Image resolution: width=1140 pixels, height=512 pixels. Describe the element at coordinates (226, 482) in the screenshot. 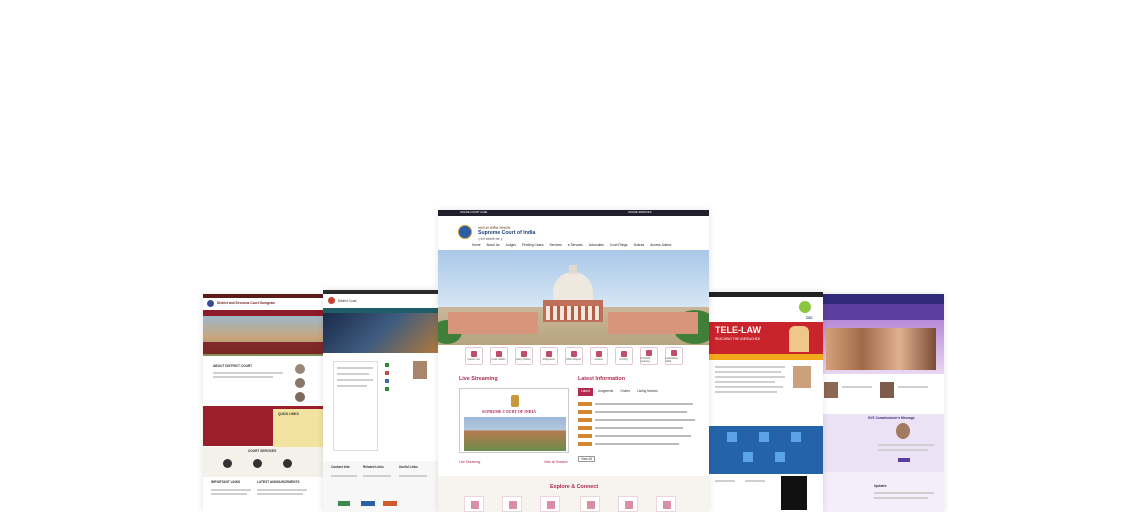

I see `important-links-heading: IMPORTANT LINKS` at that location.